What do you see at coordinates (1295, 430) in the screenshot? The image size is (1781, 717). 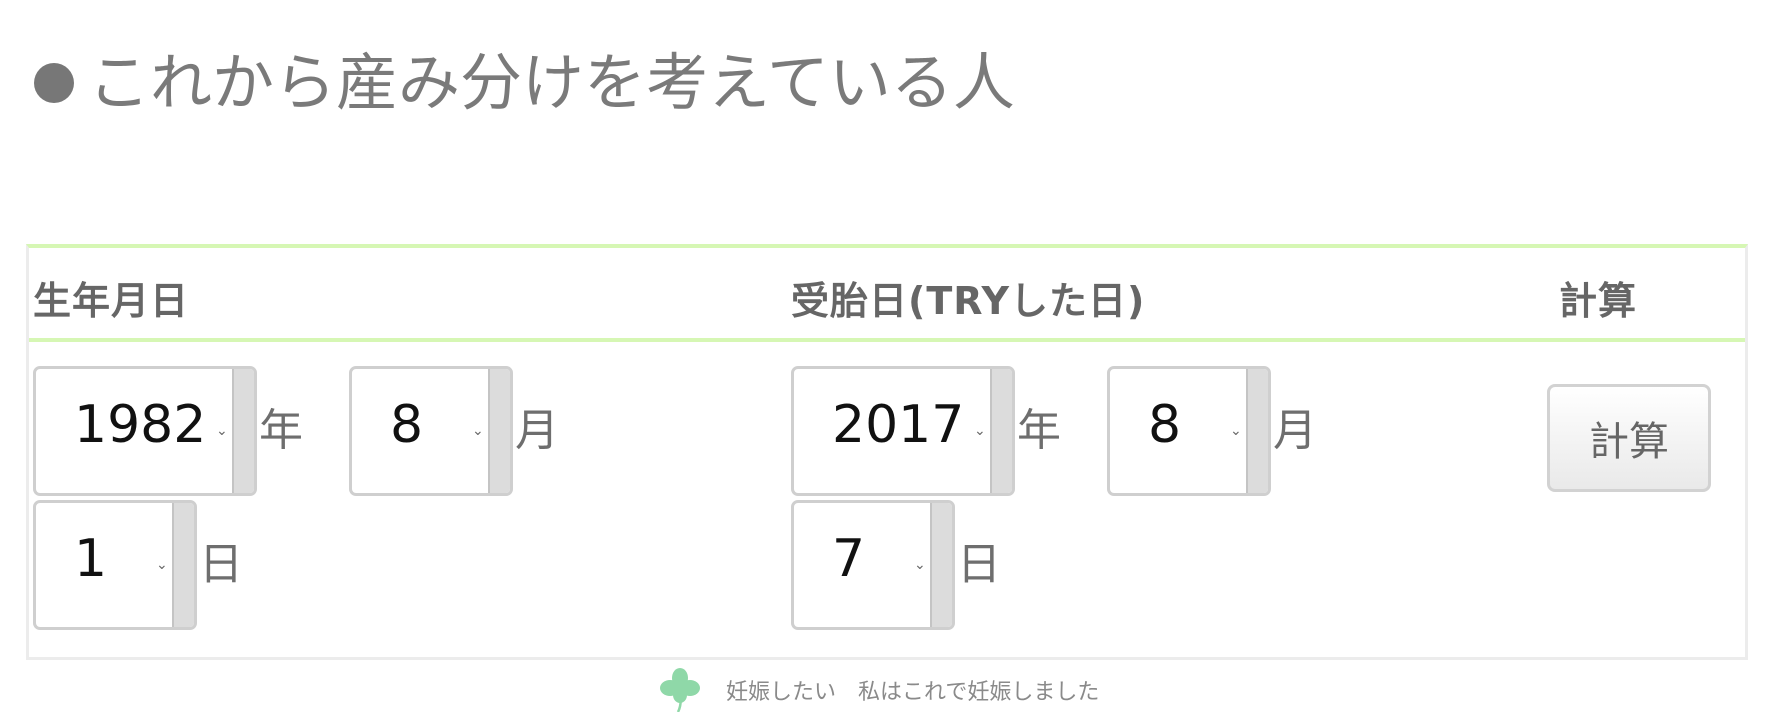 I see `conception-month-unit: 月` at bounding box center [1295, 430].